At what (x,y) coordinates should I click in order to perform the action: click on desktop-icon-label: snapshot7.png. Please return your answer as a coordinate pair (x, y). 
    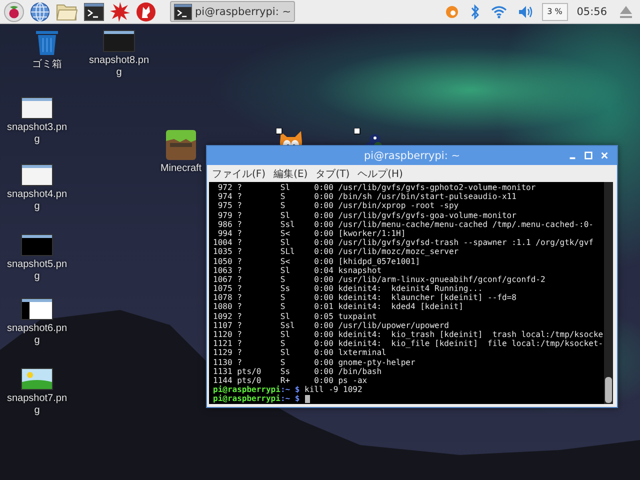
    Looking at the image, I should click on (37, 405).